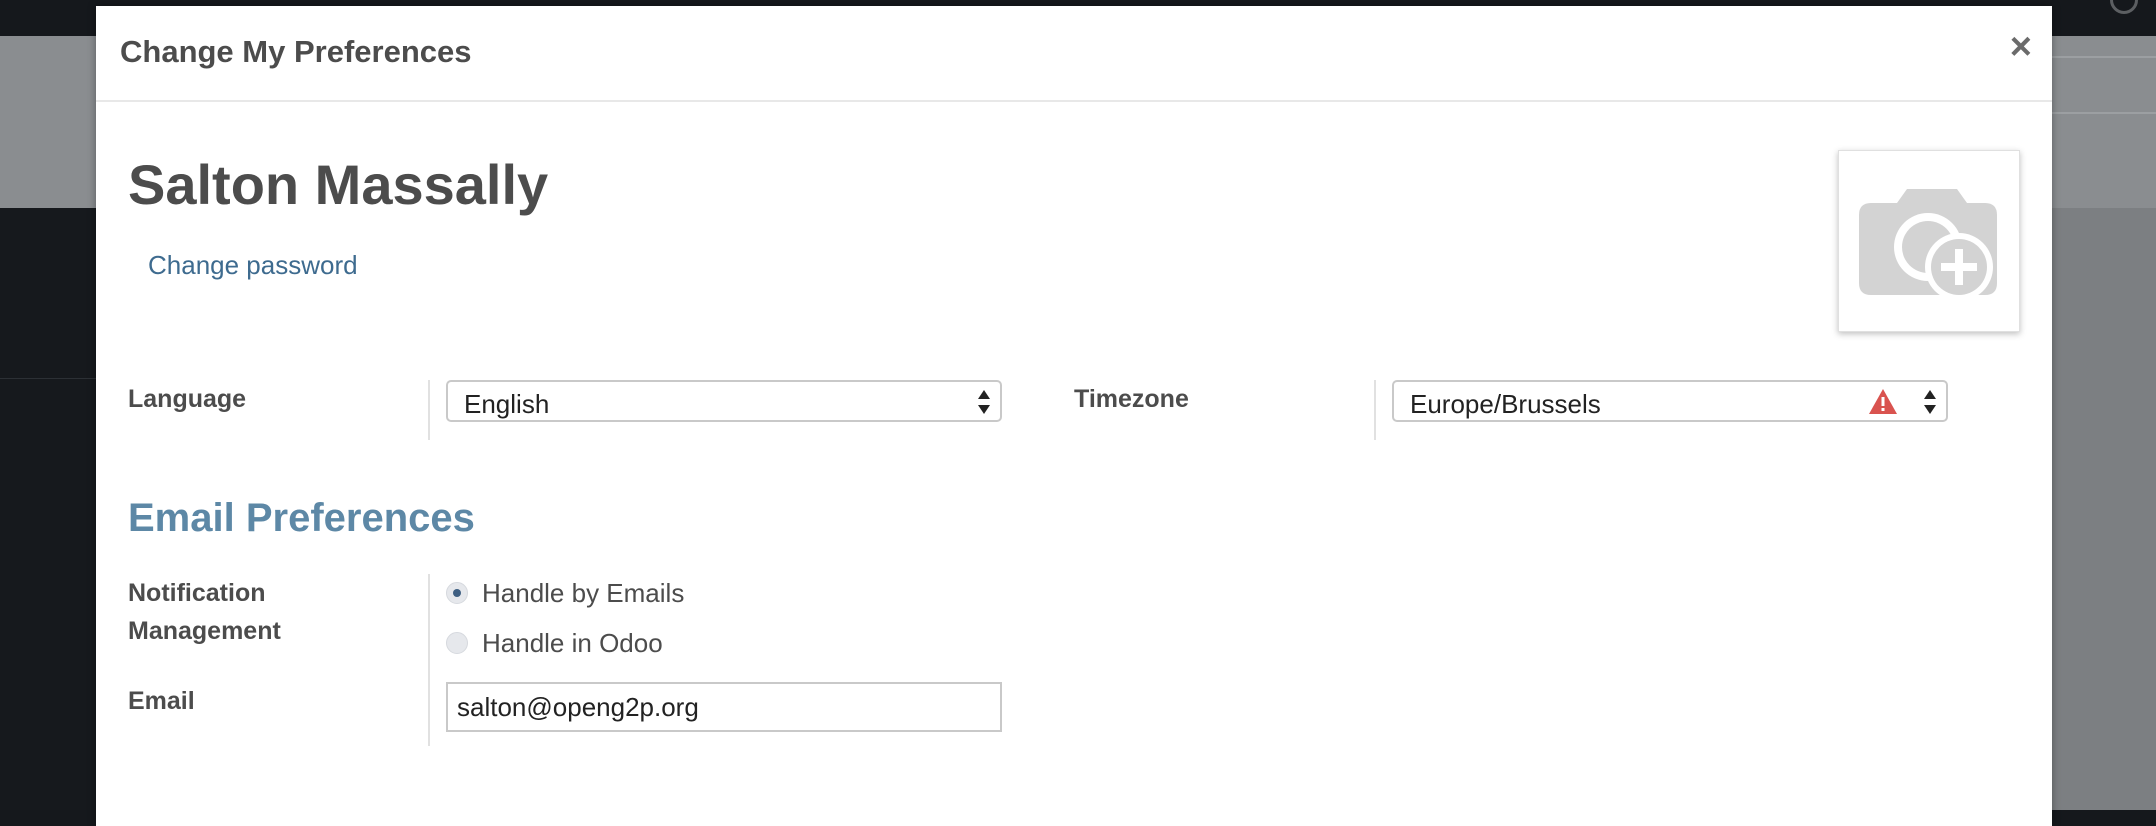 Image resolution: width=2156 pixels, height=826 pixels. I want to click on email-label: Email, so click(161, 701).